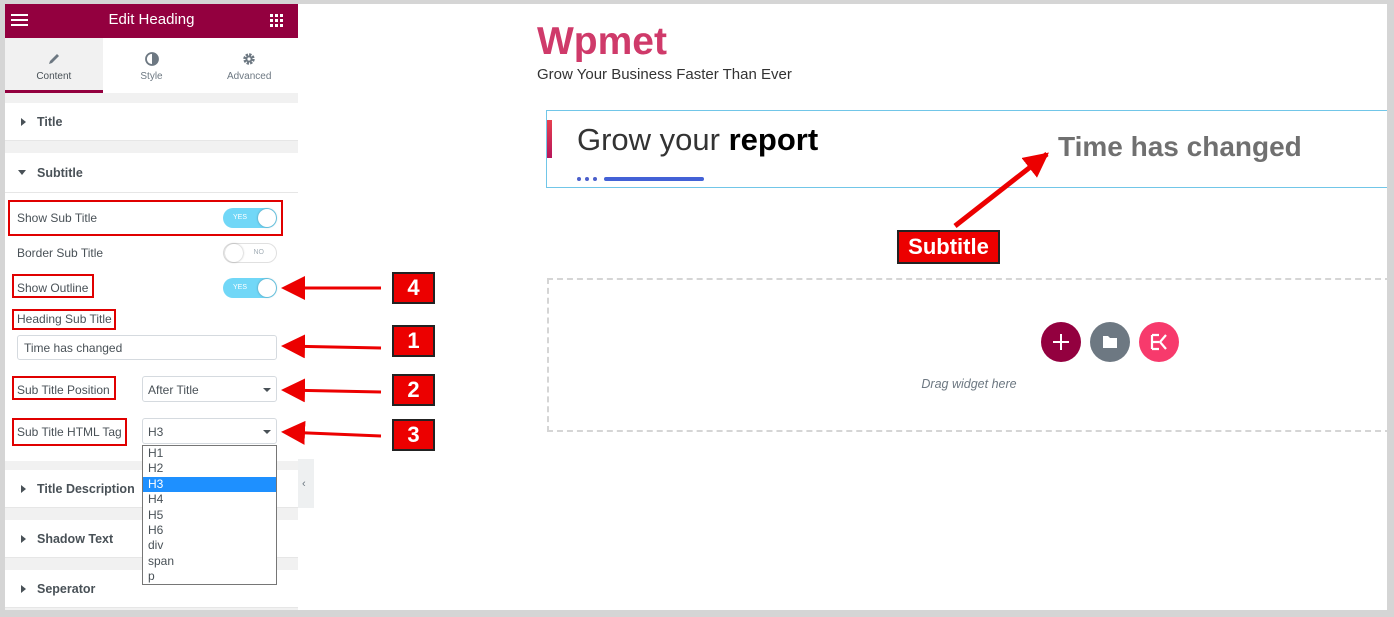 Image resolution: width=1394 pixels, height=617 pixels. Describe the element at coordinates (209, 545) in the screenshot. I see `dropdown-option: div` at that location.